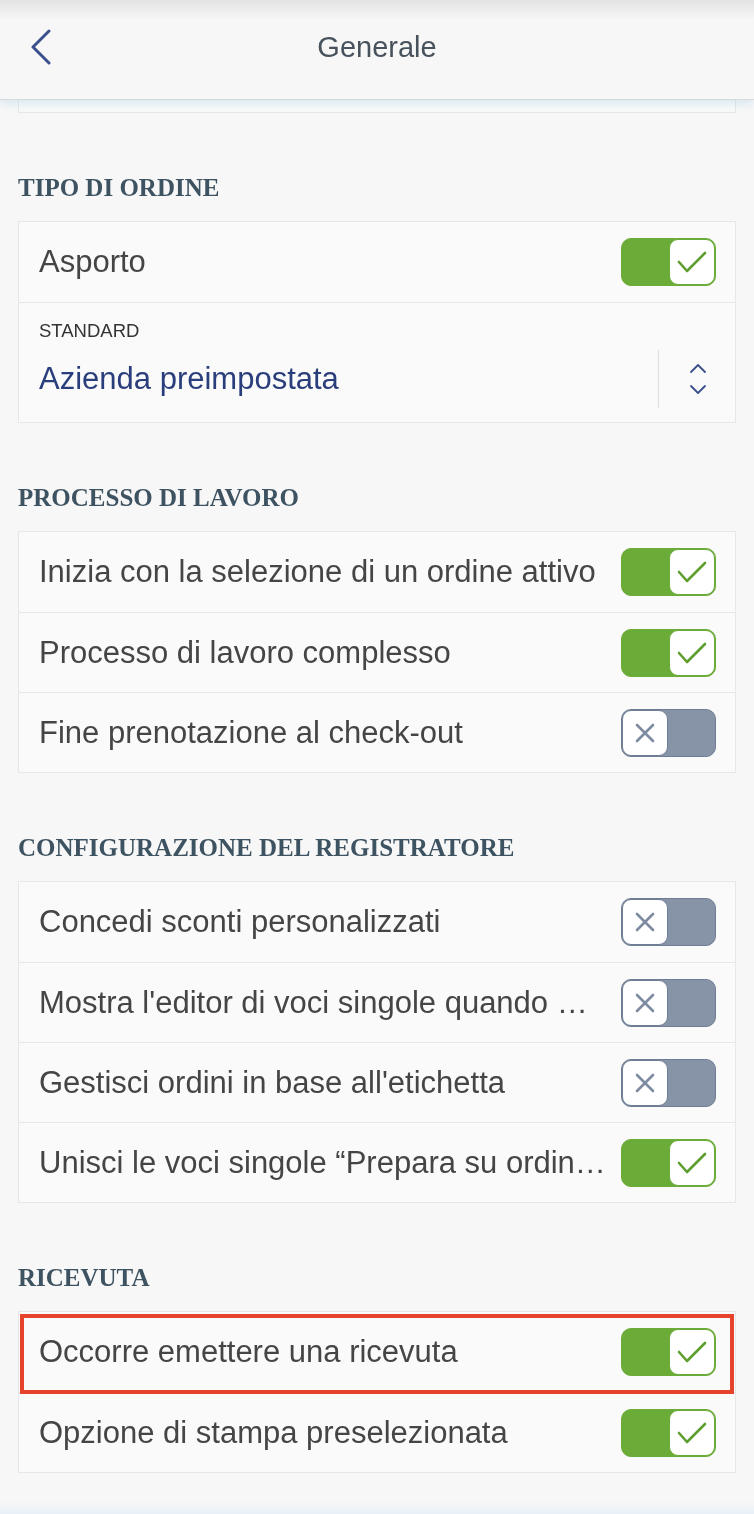 This screenshot has width=754, height=1514. Describe the element at coordinates (267, 848) in the screenshot. I see `section-heading: CONFIGURAZIONE DEL REGISTRATORE` at that location.